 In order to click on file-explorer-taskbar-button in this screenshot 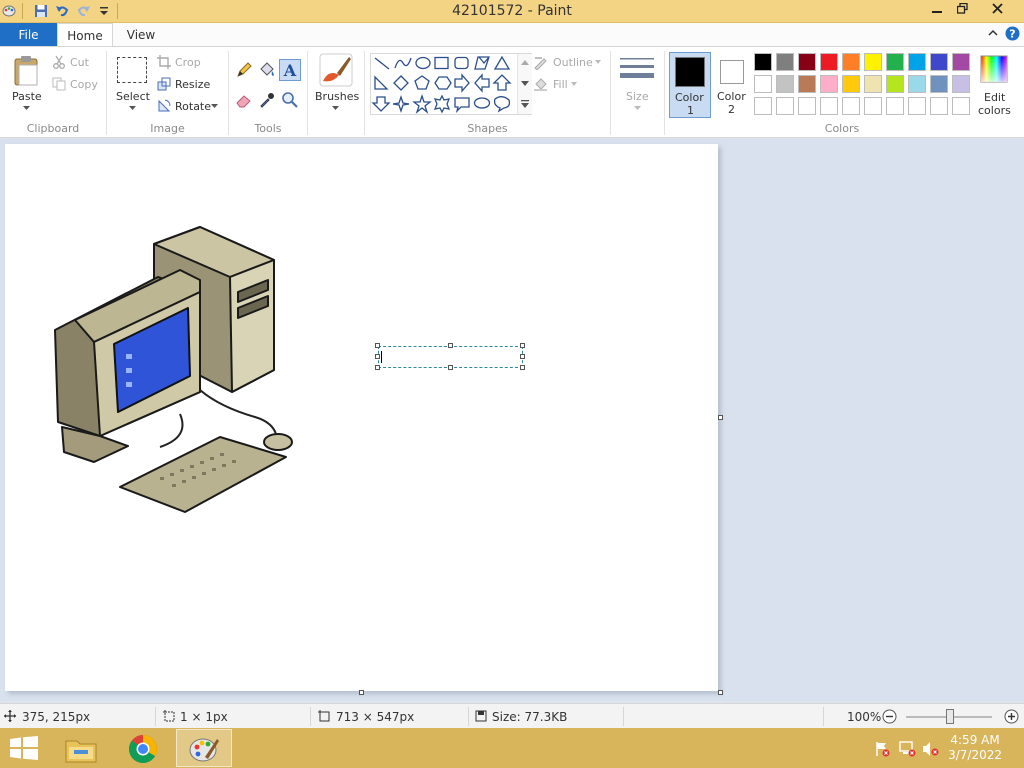, I will do `click(81, 748)`.